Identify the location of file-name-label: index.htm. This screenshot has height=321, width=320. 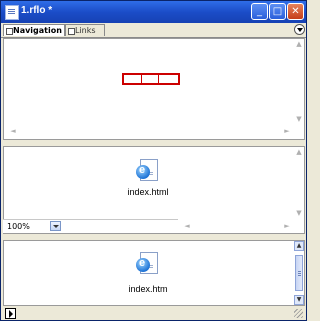
(148, 289).